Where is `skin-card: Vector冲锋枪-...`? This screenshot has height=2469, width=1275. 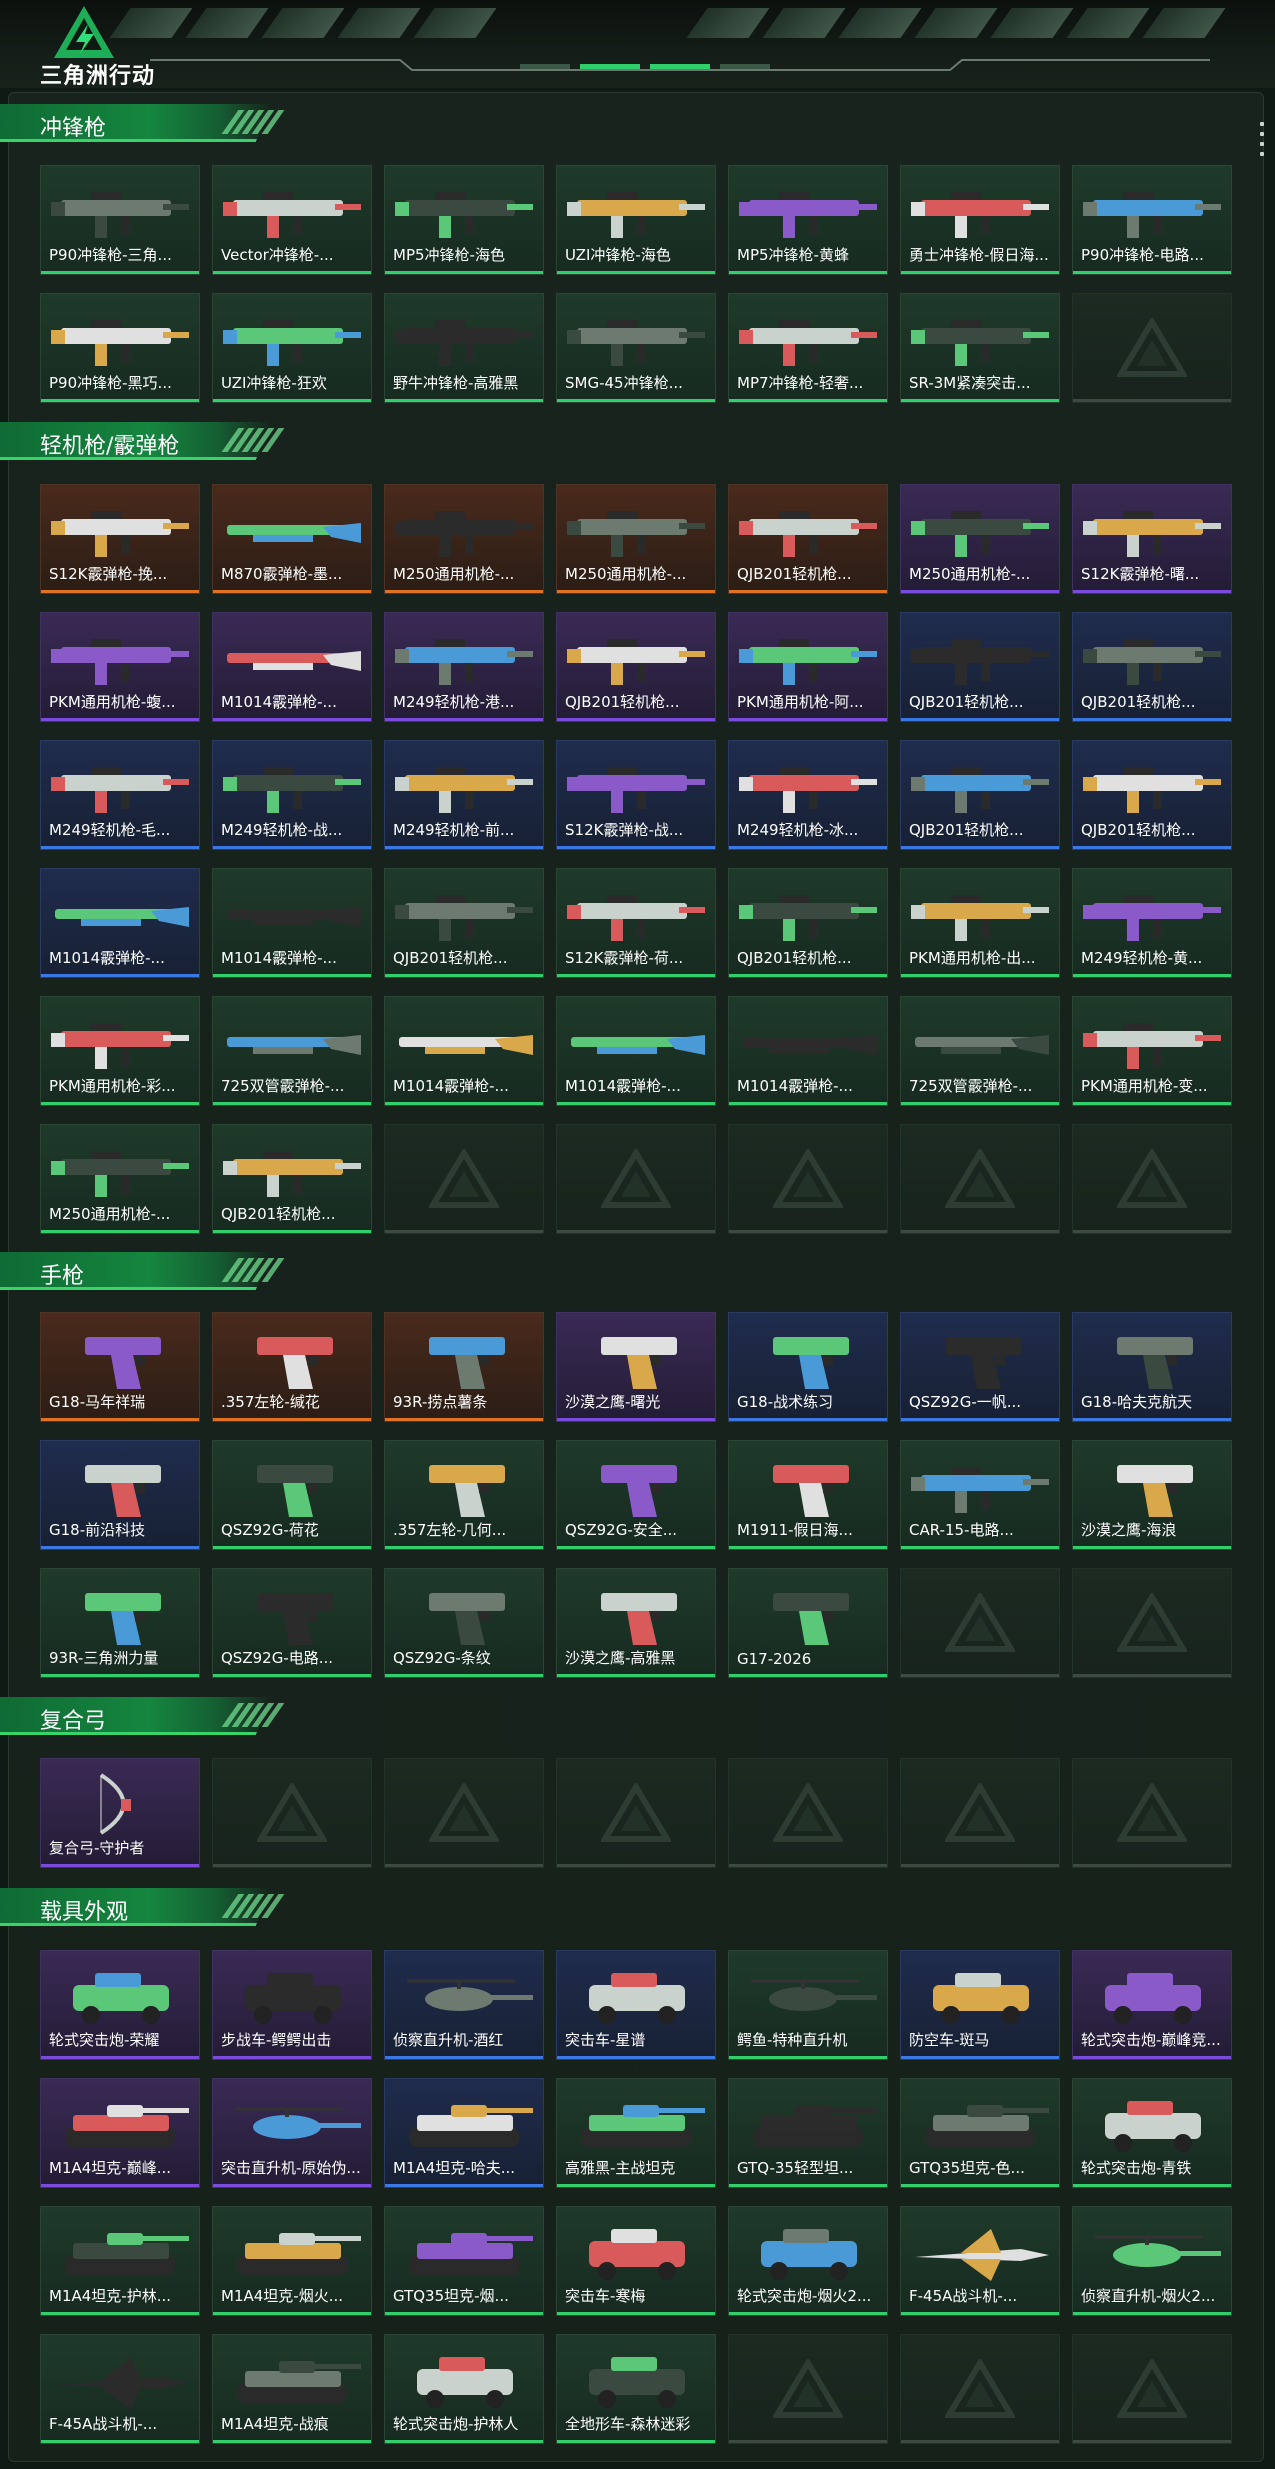
skin-card: Vector冲锋枪-... is located at coordinates (292, 220).